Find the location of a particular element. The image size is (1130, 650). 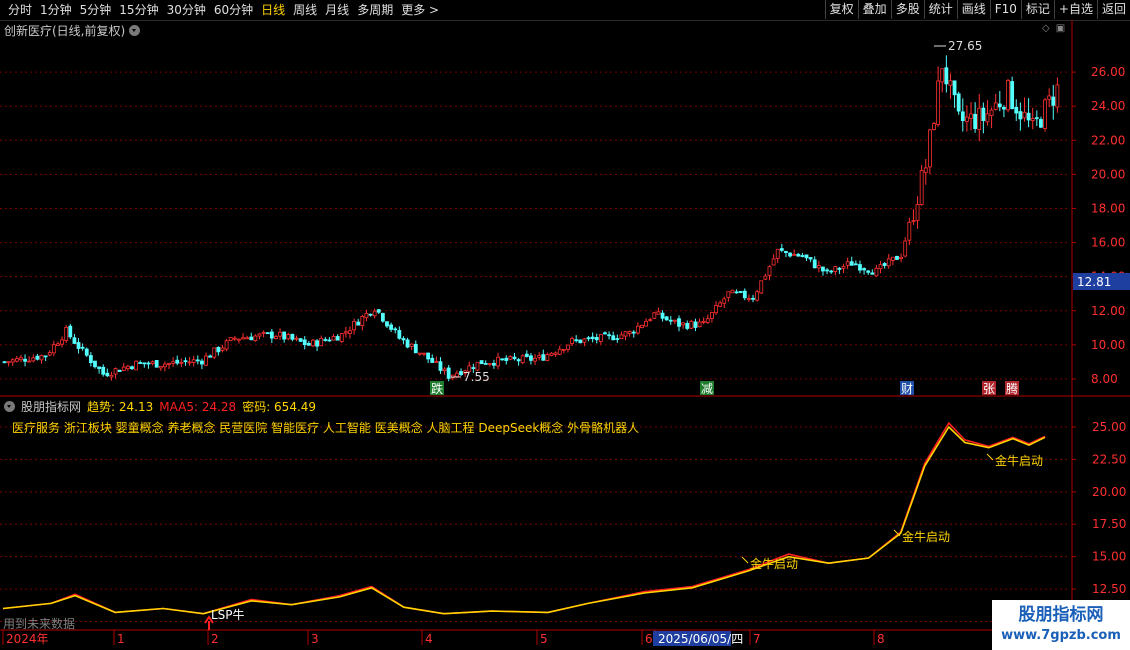

price-tick-label: 10.00 is located at coordinates (1108, 345).